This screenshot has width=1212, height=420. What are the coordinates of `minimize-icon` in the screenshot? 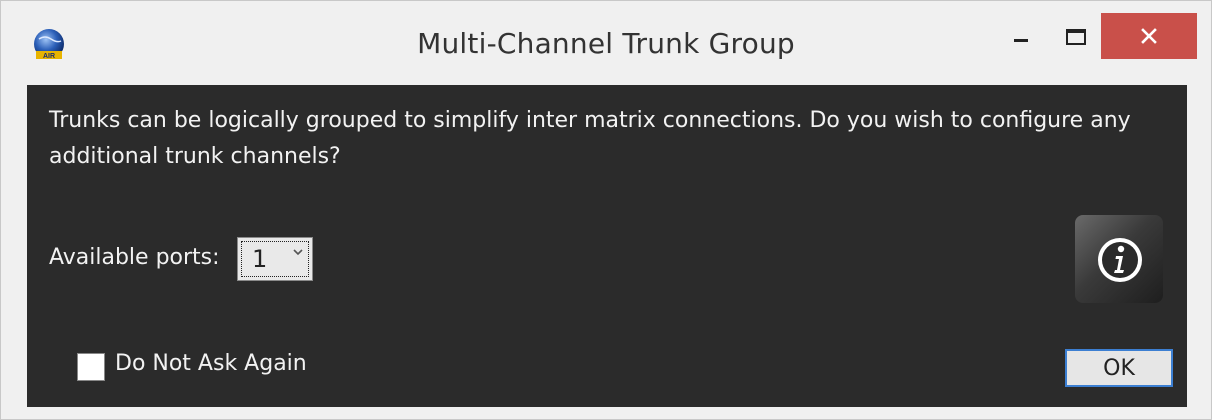 It's located at (1021, 40).